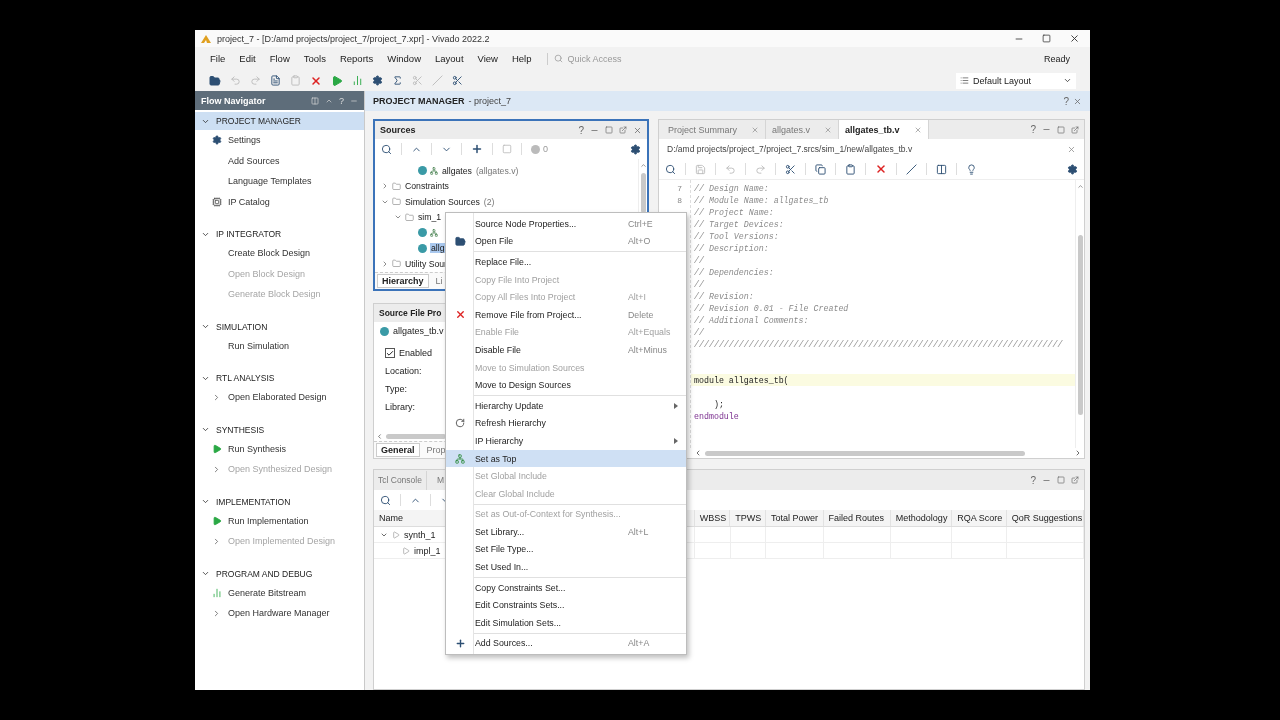  Describe the element at coordinates (751, 320) in the screenshot. I see `code-line: // Additional Comments:` at that location.